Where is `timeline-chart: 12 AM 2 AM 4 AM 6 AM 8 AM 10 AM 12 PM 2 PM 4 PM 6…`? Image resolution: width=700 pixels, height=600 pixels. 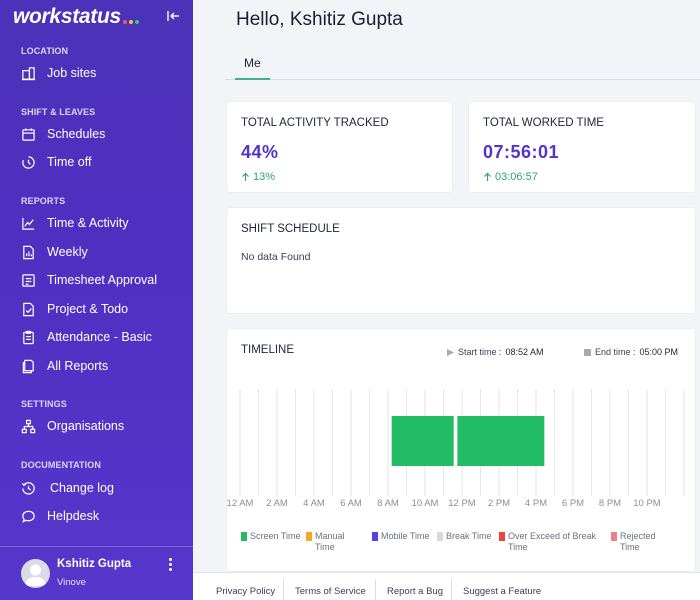
timeline-chart: 12 AM 2 AM 4 AM 6 AM 8 AM 10 AM 12 PM 2 PM 4 PM 6… is located at coordinates (456, 449).